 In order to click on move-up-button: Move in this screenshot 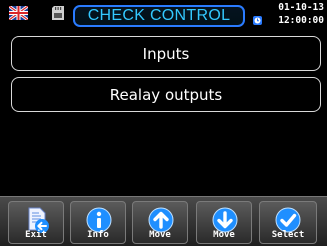, I will do `click(160, 222)`.